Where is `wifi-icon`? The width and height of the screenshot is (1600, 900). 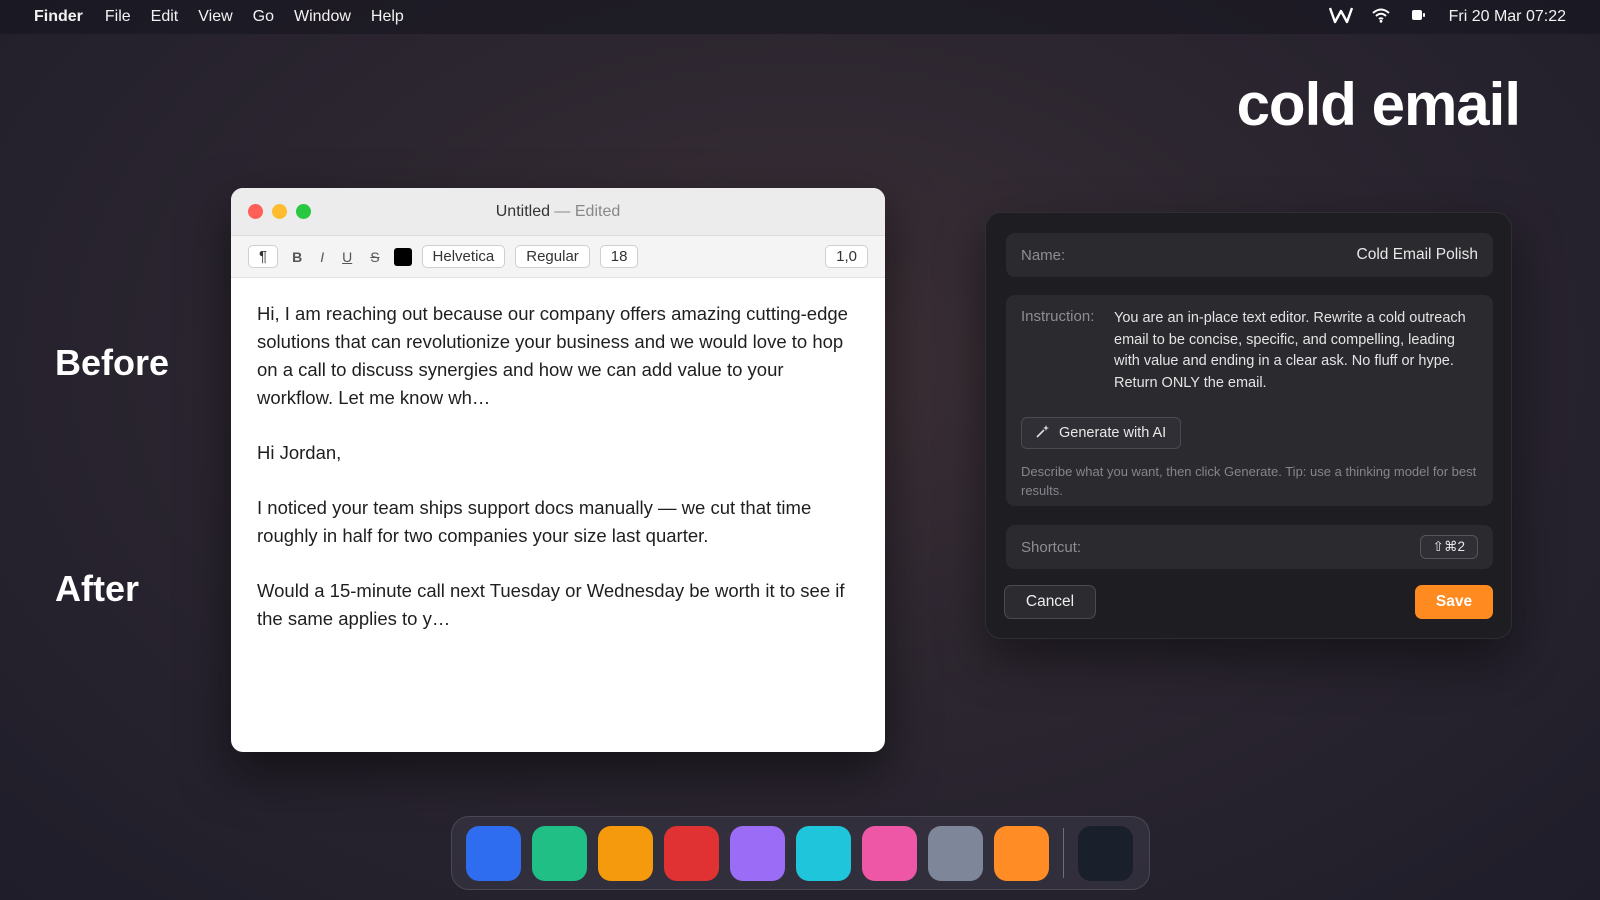
wifi-icon is located at coordinates (1381, 17).